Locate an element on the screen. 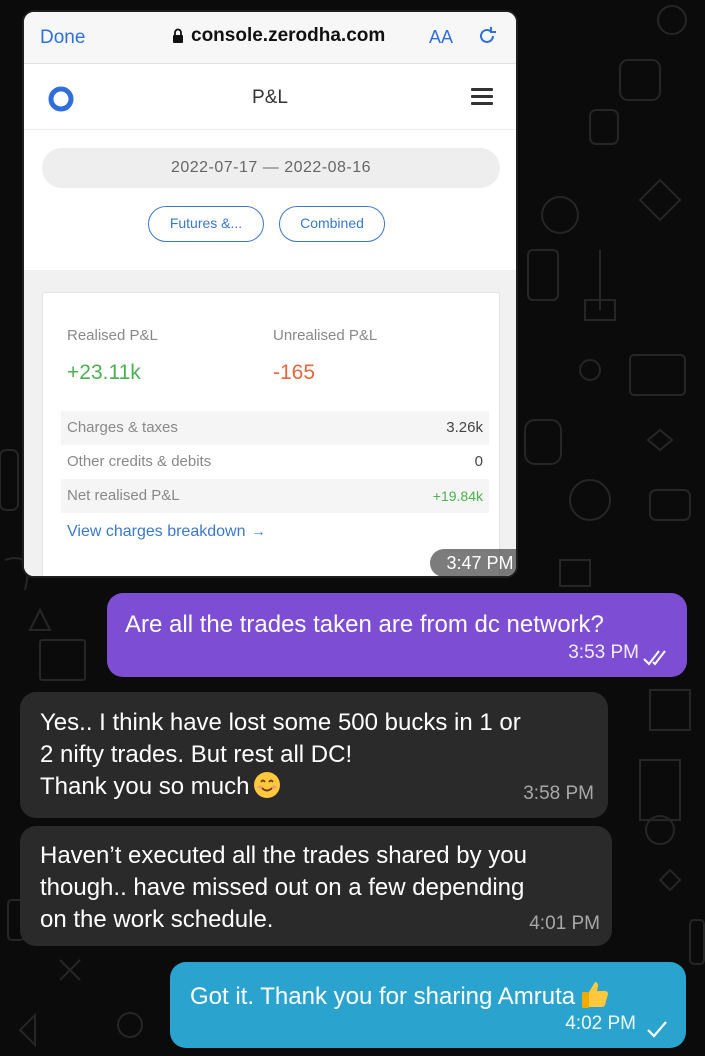 This screenshot has width=705, height=1056. double-check-icon is located at coordinates (654, 658).